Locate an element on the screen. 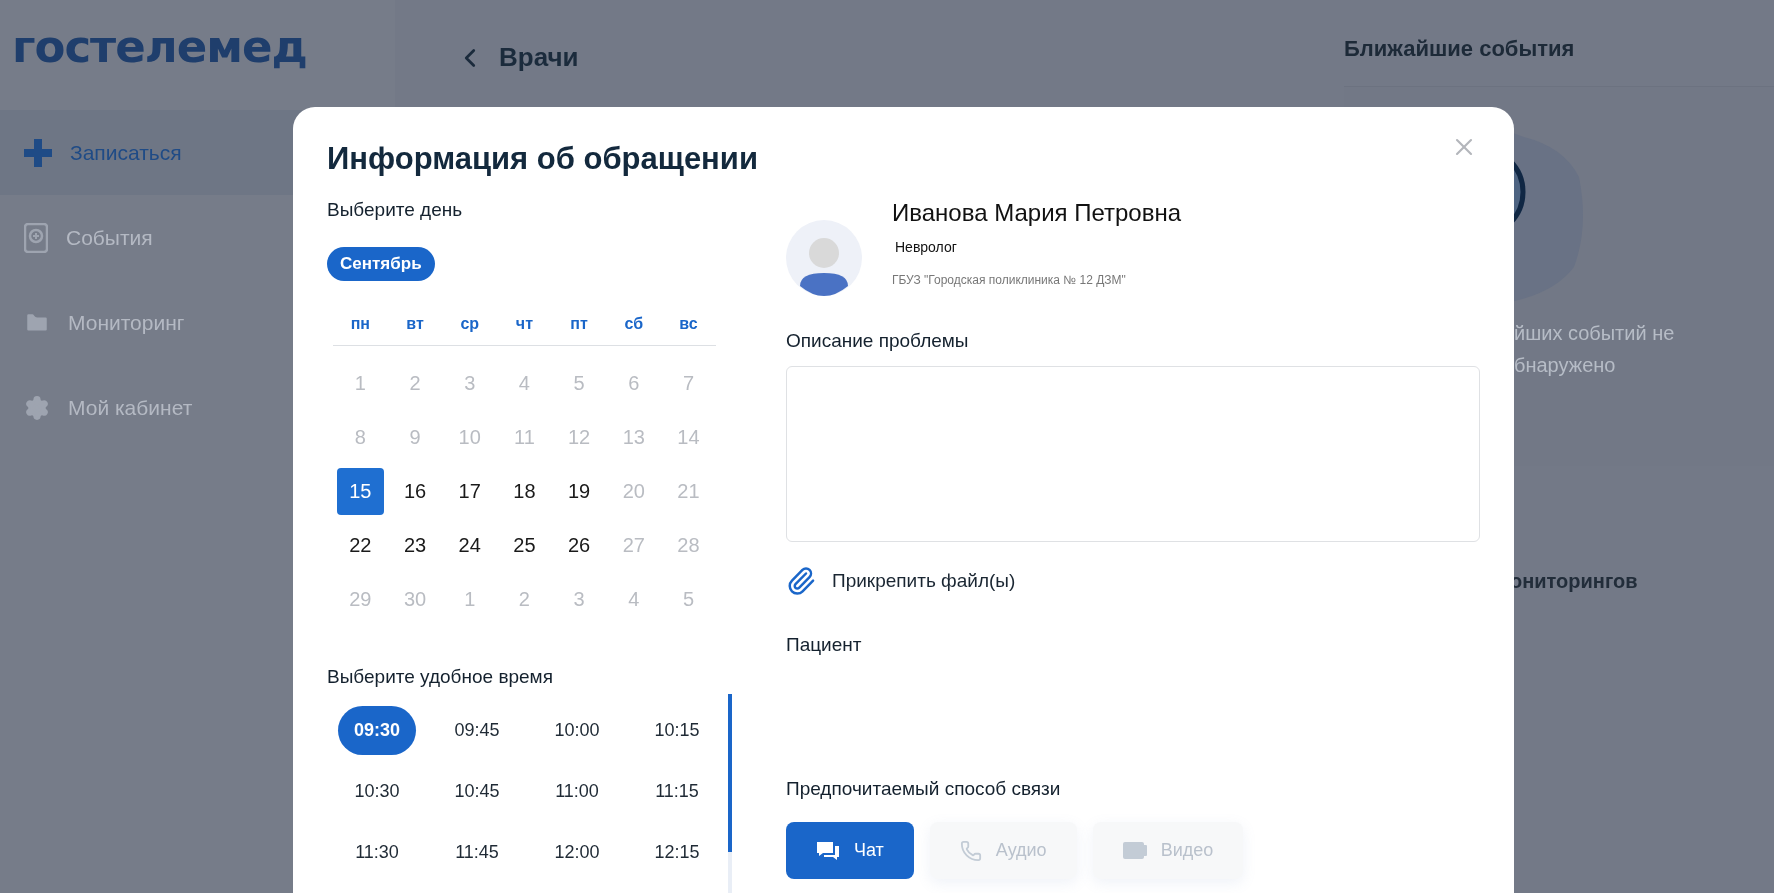  page-title: Врачи is located at coordinates (539, 57).